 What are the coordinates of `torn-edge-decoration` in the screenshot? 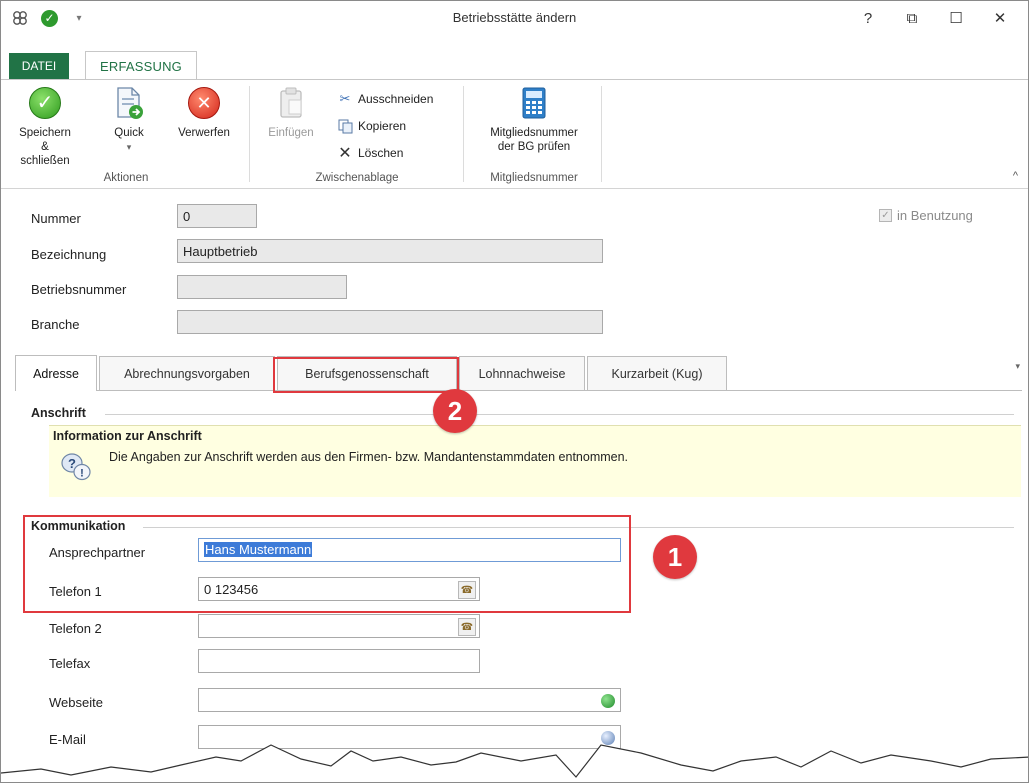 It's located at (514, 763).